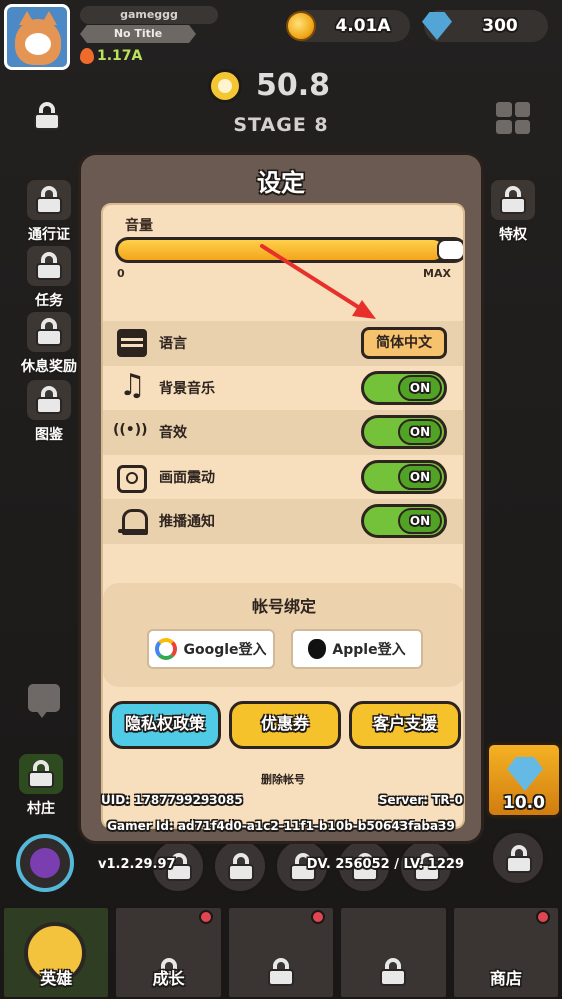  What do you see at coordinates (168, 952) in the screenshot?
I see `tab-growth: 成长` at bounding box center [168, 952].